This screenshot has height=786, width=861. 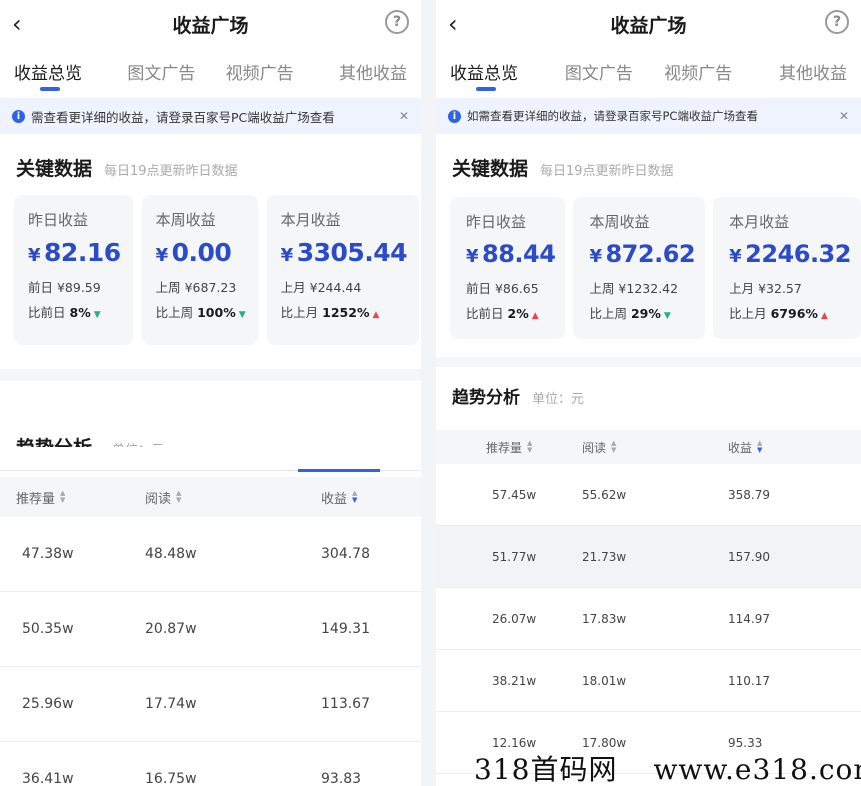 I want to click on cell-reads: 17.74w, so click(x=171, y=704).